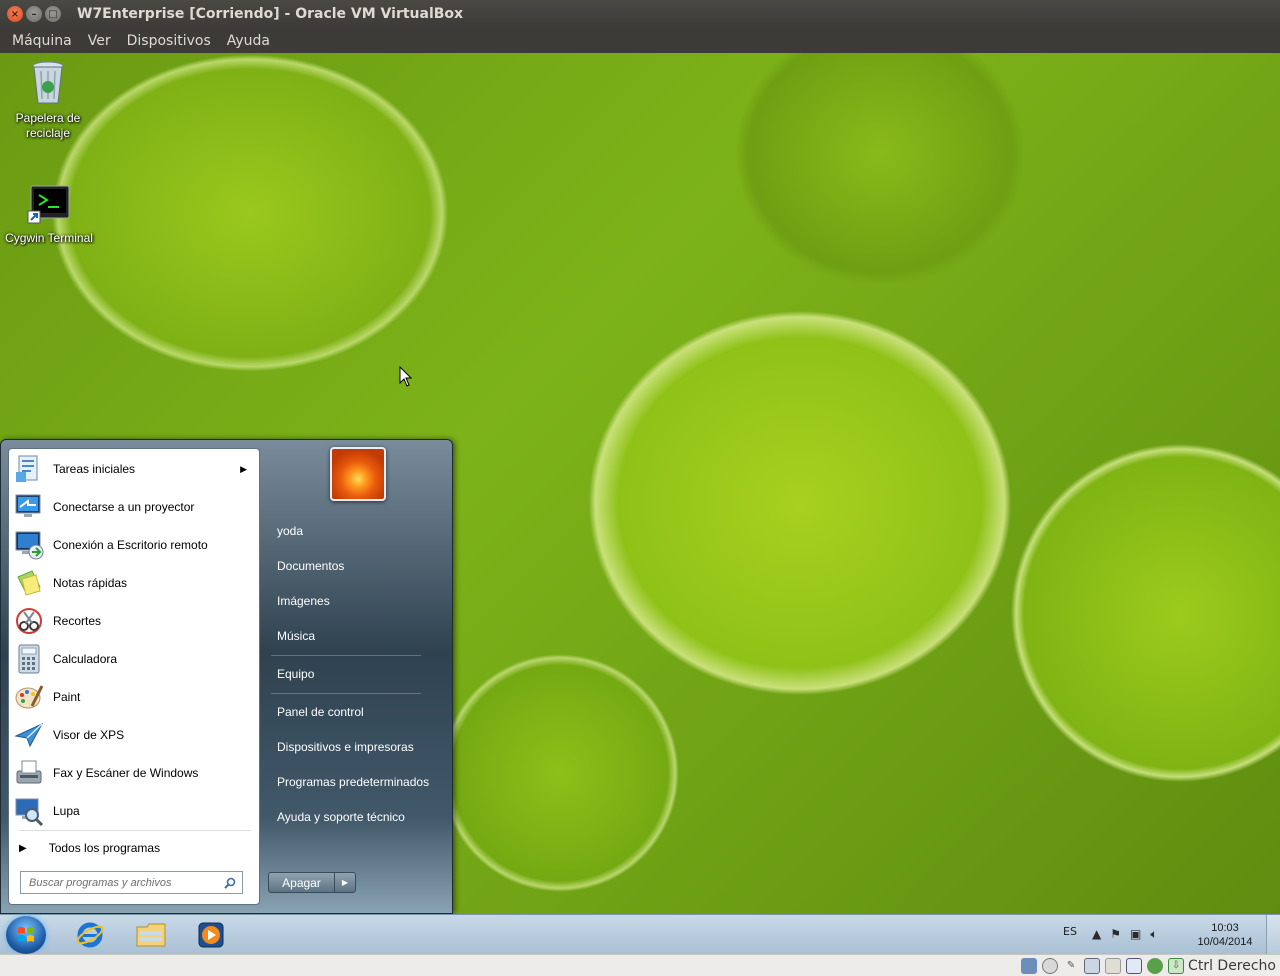 This screenshot has height=976, width=1280. What do you see at coordinates (29, 583) in the screenshot?
I see `sticky-notes-icon` at bounding box center [29, 583].